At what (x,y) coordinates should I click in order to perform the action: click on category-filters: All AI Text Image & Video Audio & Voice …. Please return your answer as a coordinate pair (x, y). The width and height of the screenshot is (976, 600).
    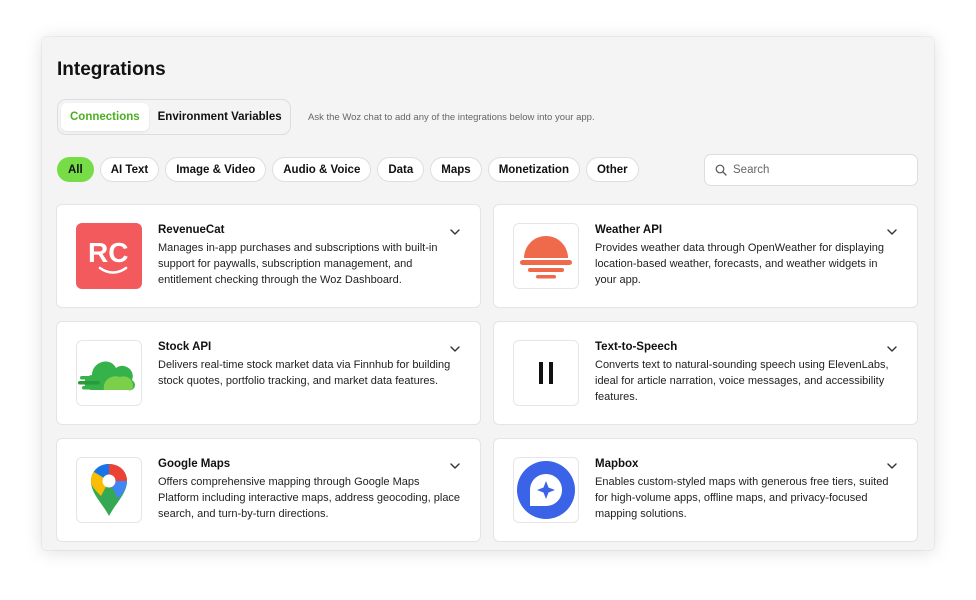
    Looking at the image, I should click on (348, 169).